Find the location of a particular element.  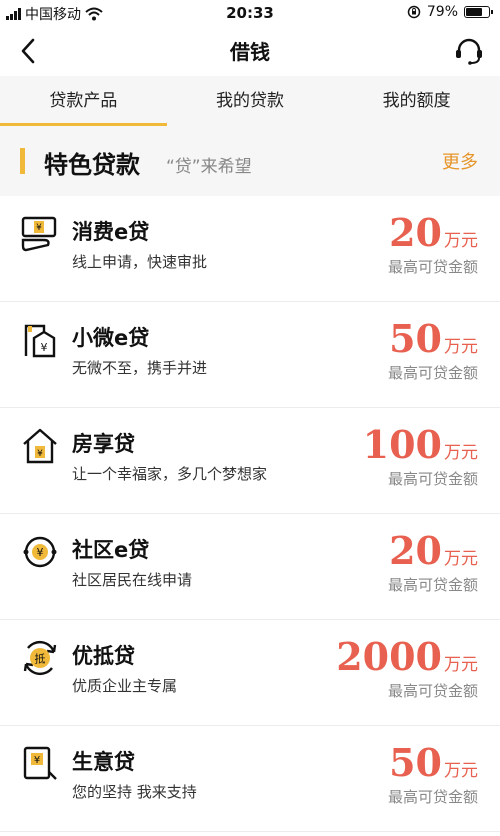

product-item-small-business-loan: ¥ 小微e贷 无微不至，携手并进 50 万元 最高可贷金额 is located at coordinates (250, 355).